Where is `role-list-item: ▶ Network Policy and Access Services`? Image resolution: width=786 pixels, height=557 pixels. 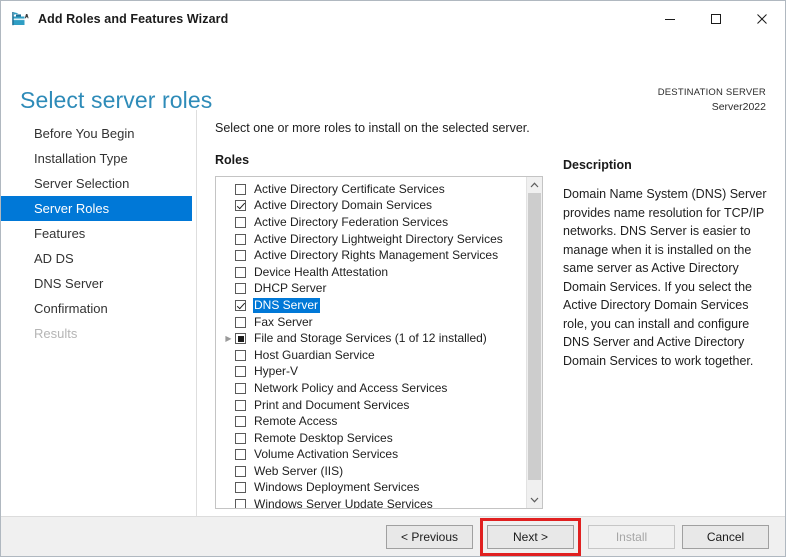
role-list-item: ▶ Network Policy and Access Services is located at coordinates (371, 388).